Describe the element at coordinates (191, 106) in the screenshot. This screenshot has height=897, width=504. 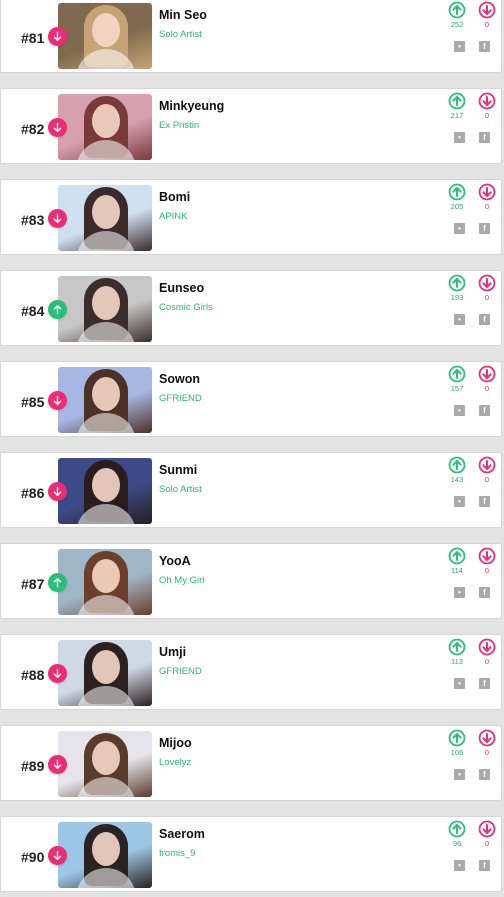
I see `idol-name: Minkyeung` at that location.